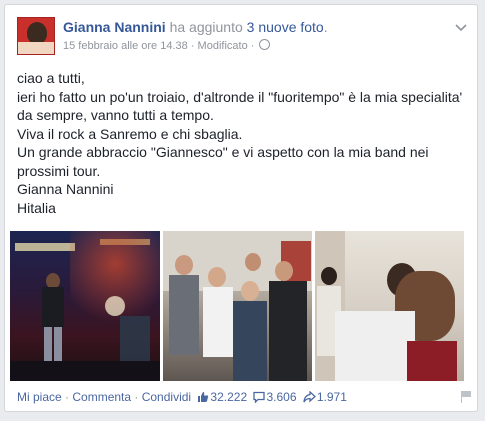  I want to click on post-line: Hitalia, so click(36, 207).